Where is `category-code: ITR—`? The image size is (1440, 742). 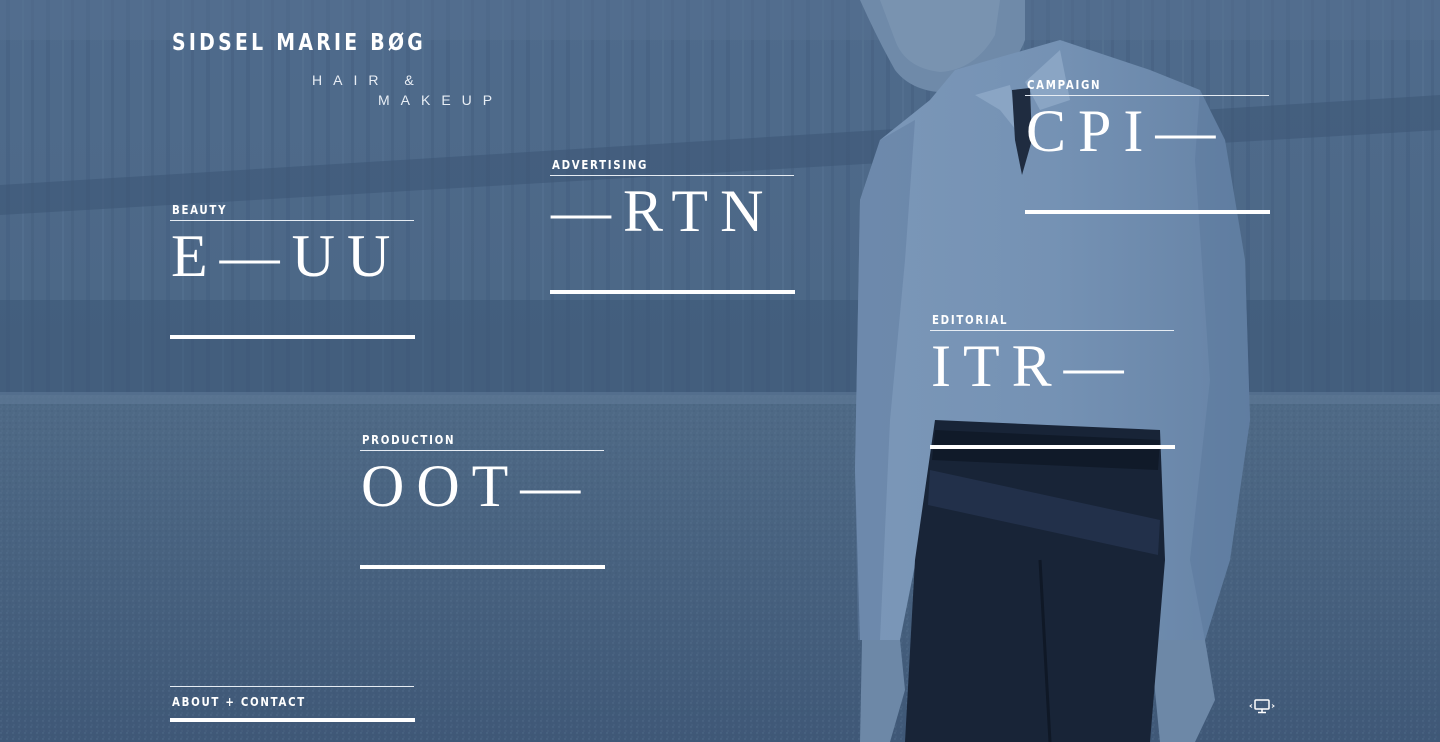 category-code: ITR— is located at coordinates (1033, 366).